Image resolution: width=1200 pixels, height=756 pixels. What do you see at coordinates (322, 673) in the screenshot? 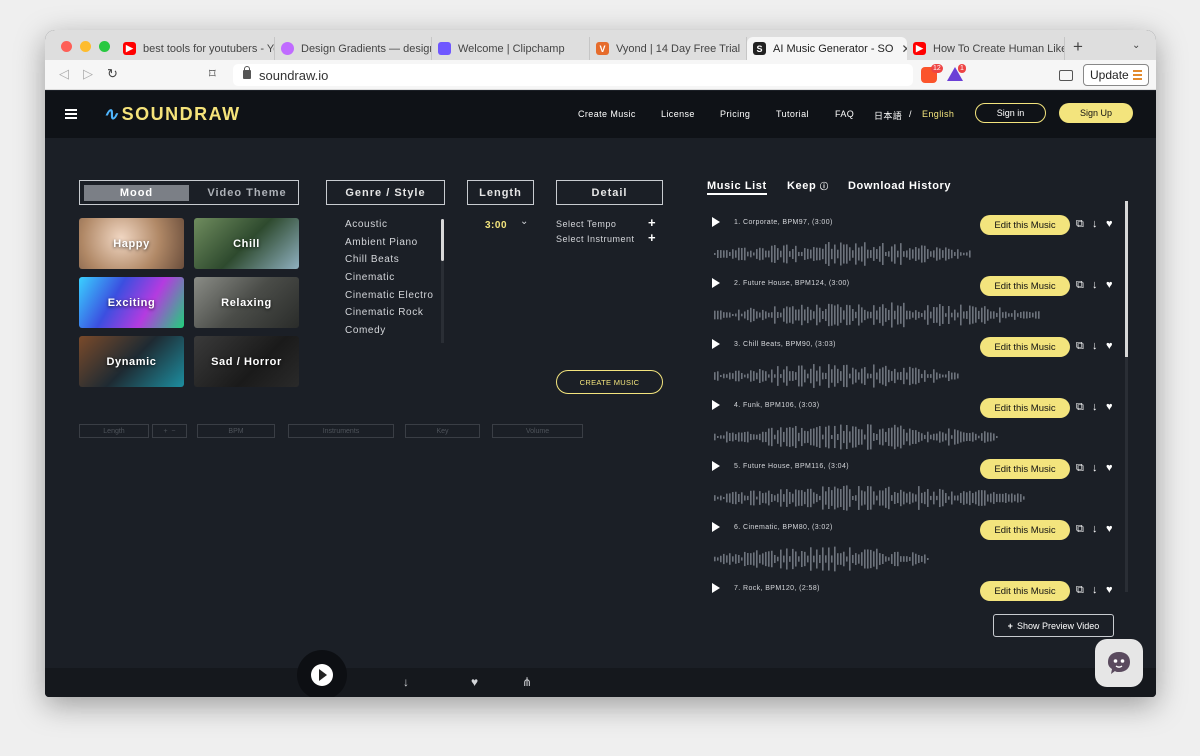
I see `main-play-button` at bounding box center [322, 673].